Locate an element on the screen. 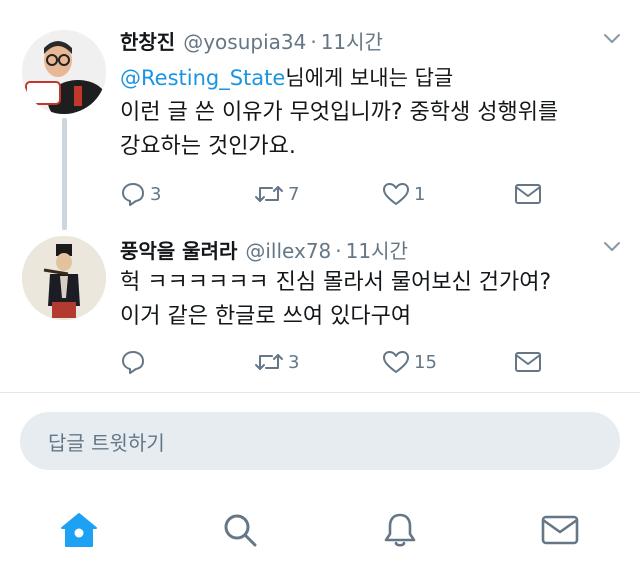 This screenshot has height=570, width=640. tweet-text: 이런 글 쓴 이유가 무엇입니까? 중학생 성행위를 강요하는 것인가요. is located at coordinates (372, 130).